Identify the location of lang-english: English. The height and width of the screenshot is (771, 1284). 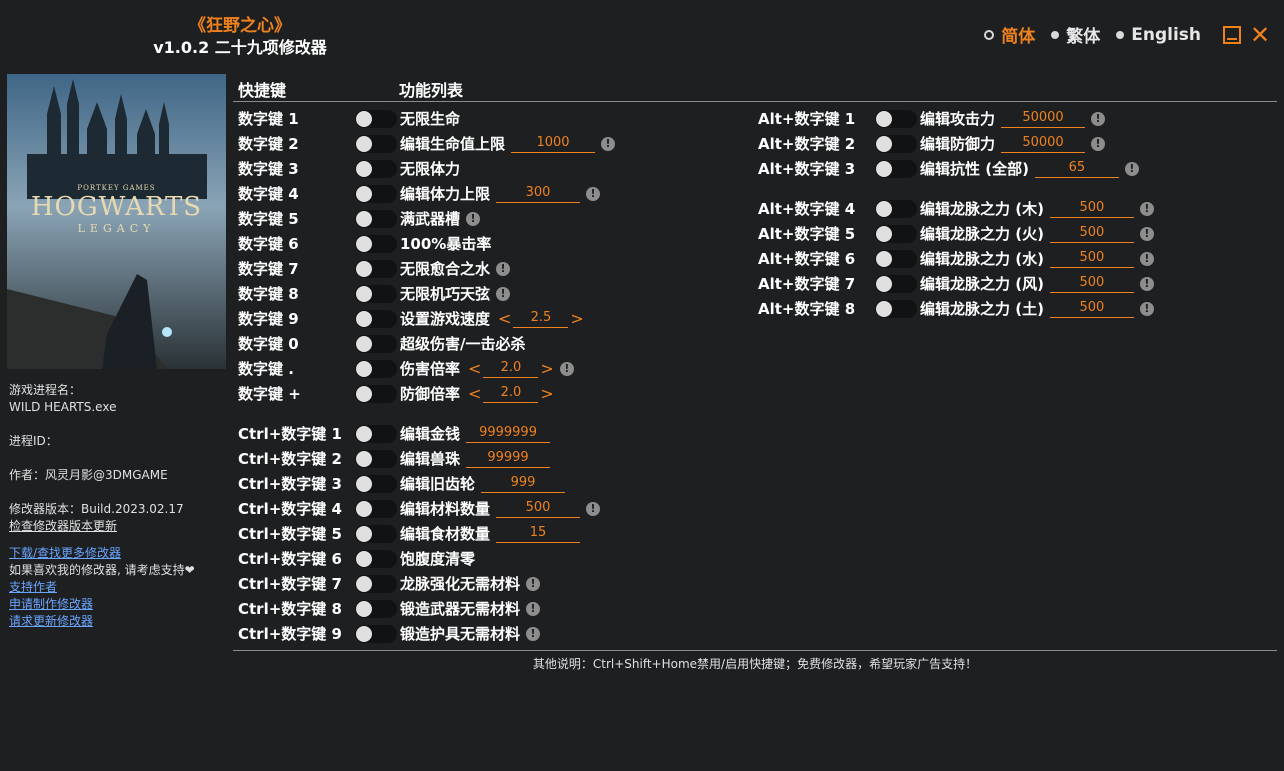
(1158, 35).